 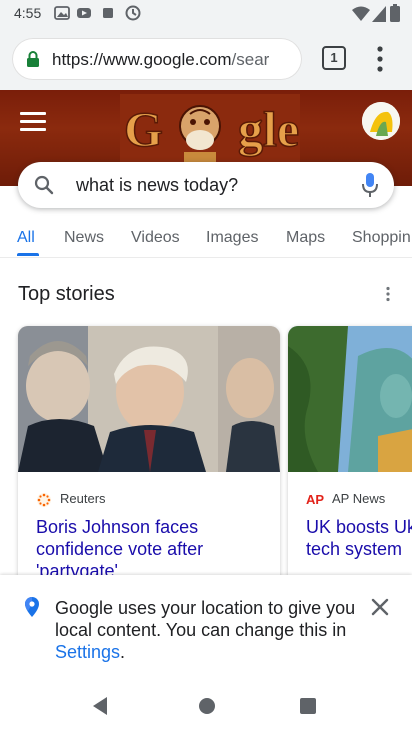 I want to click on news-source: AP News, so click(x=359, y=498).